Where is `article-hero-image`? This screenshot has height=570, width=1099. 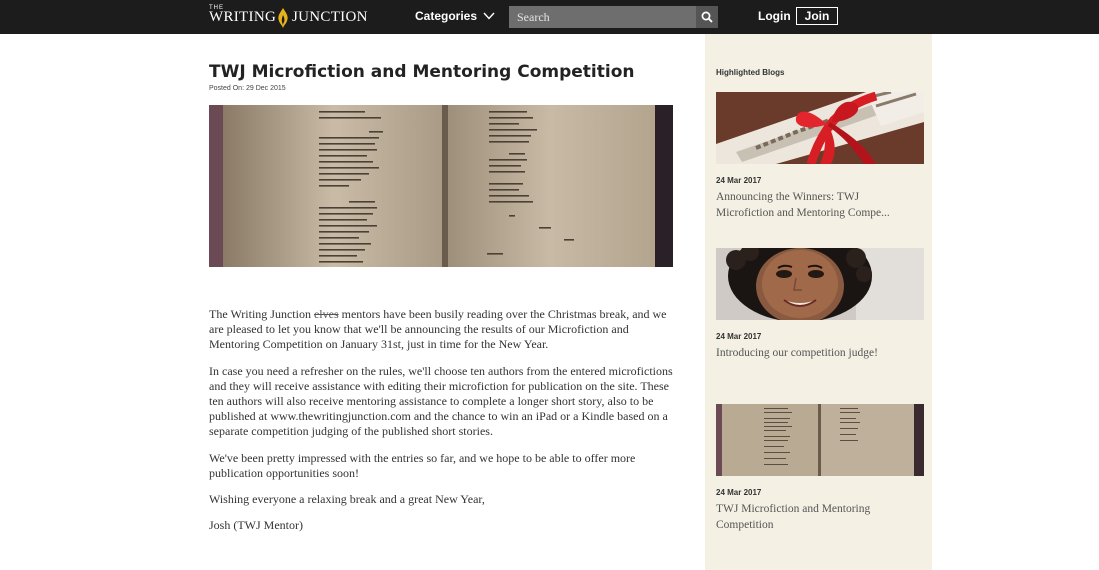 article-hero-image is located at coordinates (441, 186).